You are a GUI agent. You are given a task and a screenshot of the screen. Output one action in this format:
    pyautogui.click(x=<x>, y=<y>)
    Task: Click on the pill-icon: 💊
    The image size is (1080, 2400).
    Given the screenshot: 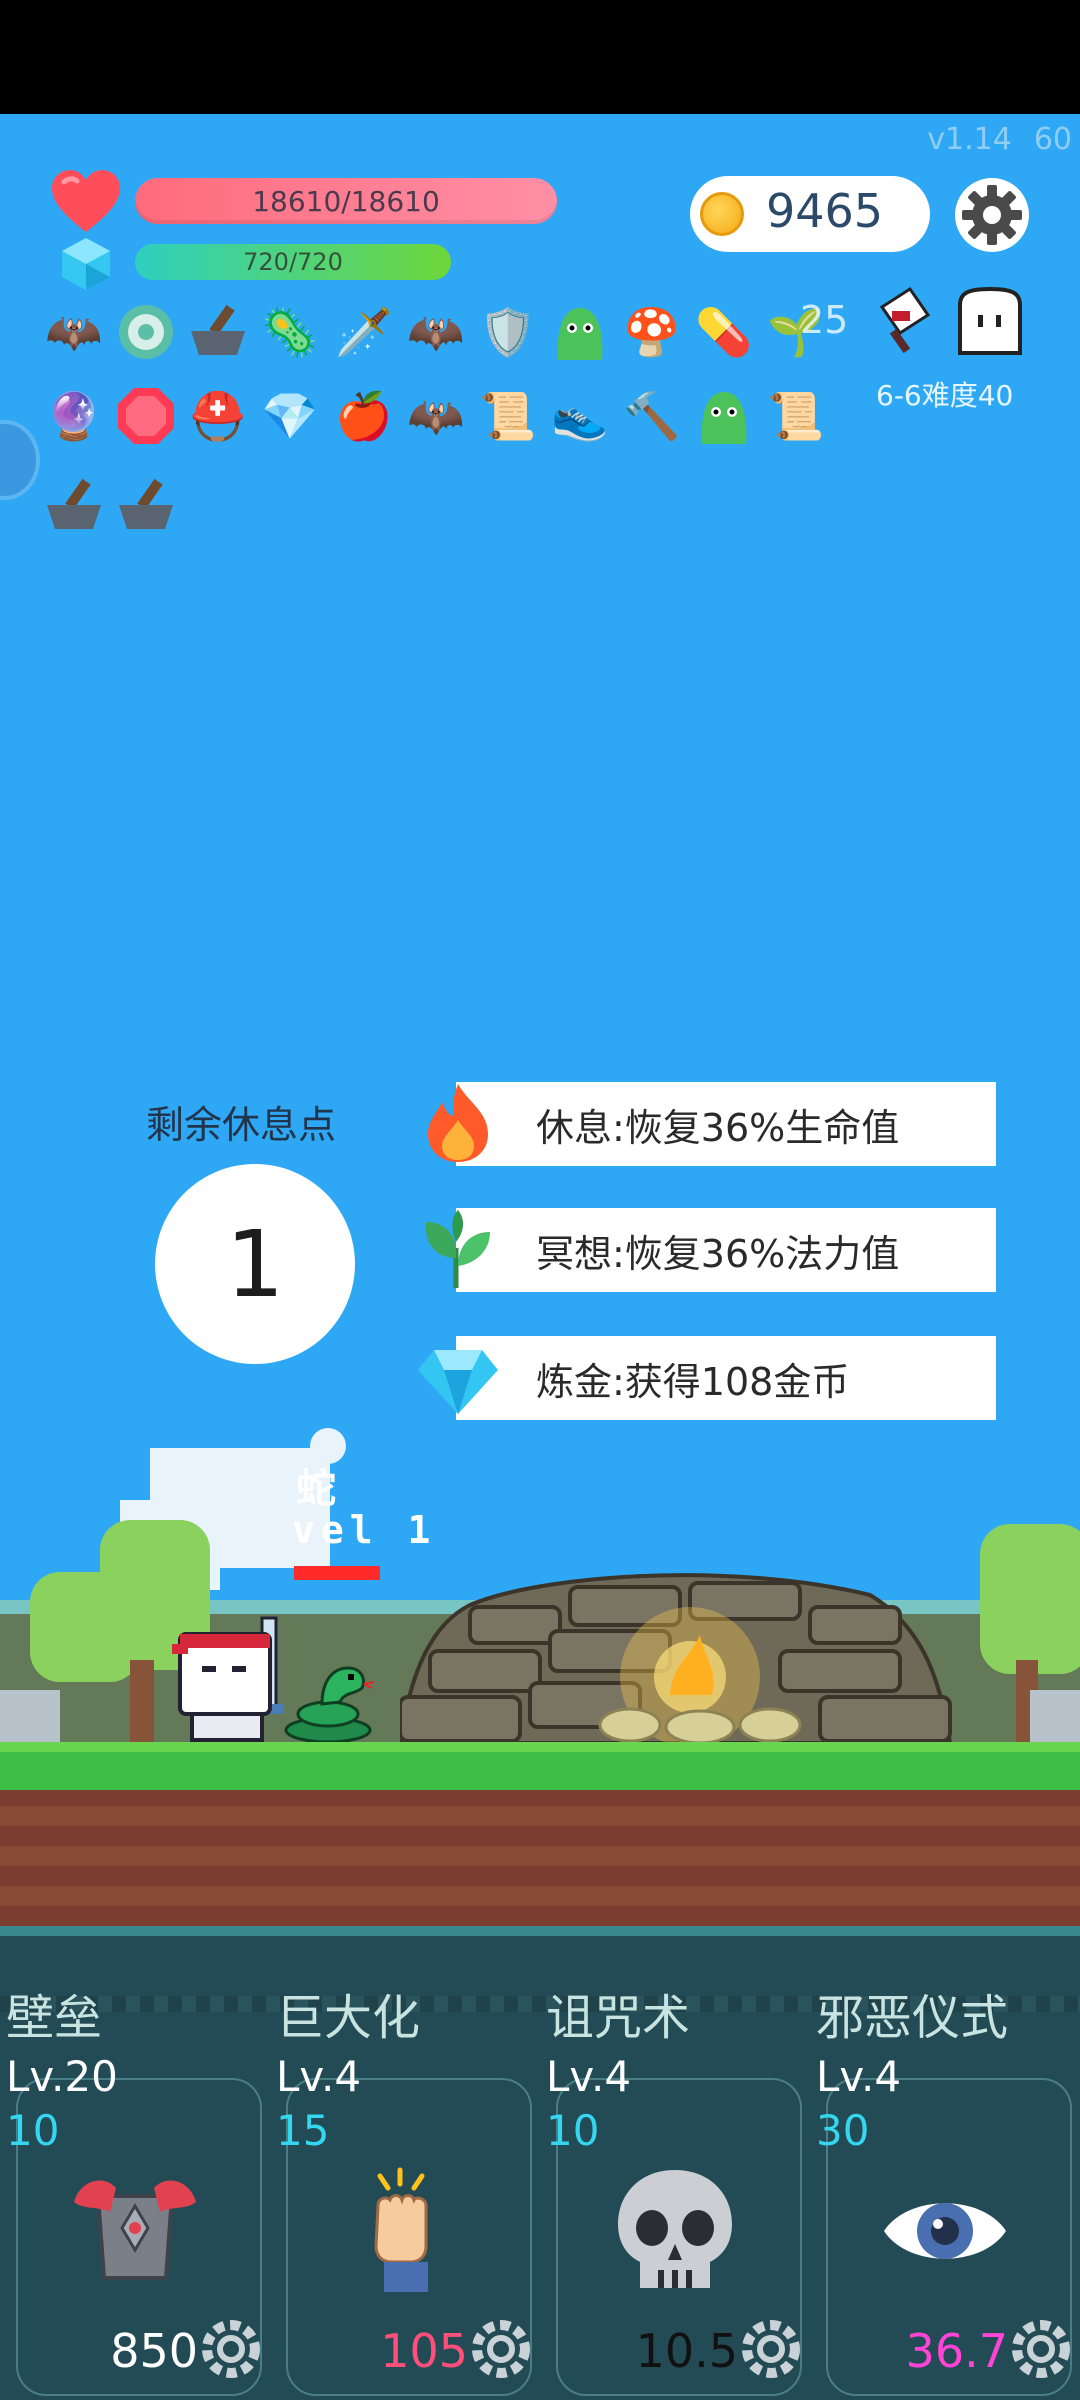 What is the action you would take?
    pyautogui.click(x=724, y=332)
    